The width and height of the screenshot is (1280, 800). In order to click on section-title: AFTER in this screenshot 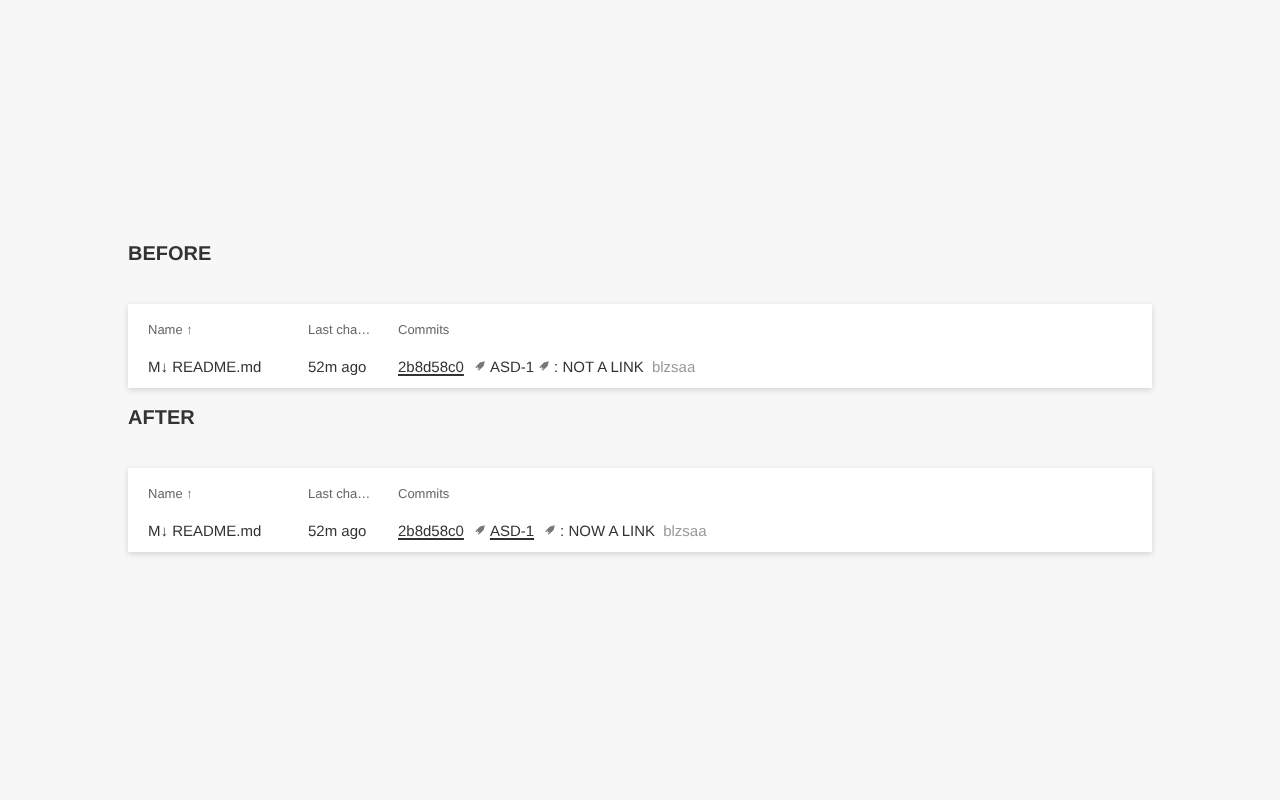, I will do `click(162, 421)`.